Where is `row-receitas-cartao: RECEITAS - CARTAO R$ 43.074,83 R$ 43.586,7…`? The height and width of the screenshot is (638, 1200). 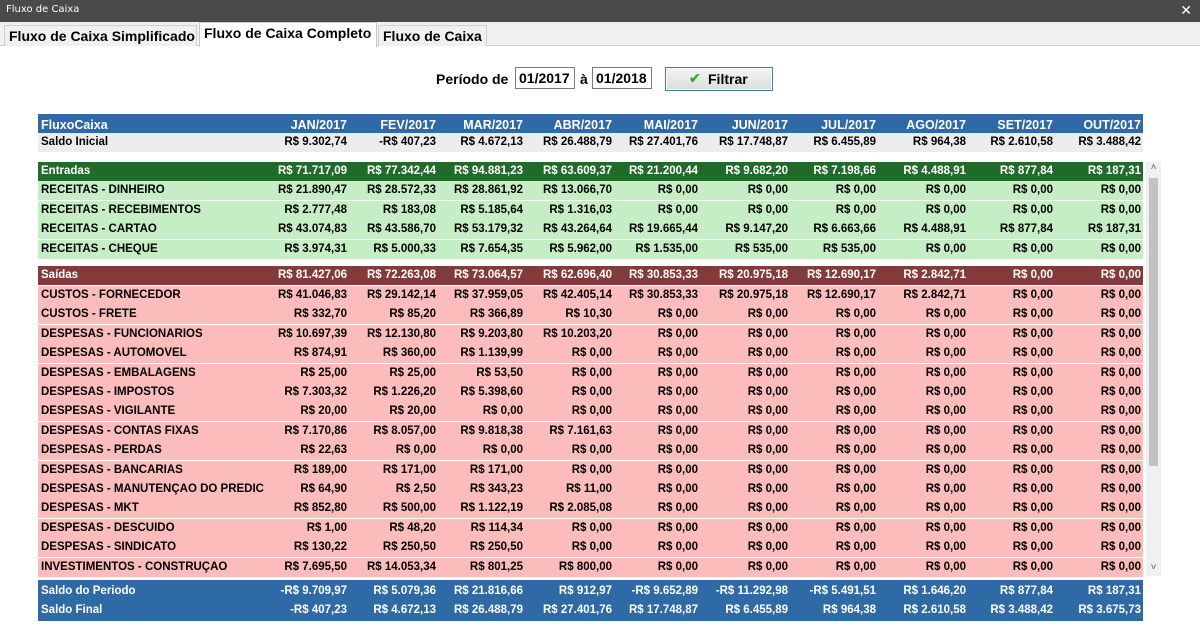
row-receitas-cartao: RECEITAS - CARTAO R$ 43.074,83 R$ 43.586,7… is located at coordinates (590, 230).